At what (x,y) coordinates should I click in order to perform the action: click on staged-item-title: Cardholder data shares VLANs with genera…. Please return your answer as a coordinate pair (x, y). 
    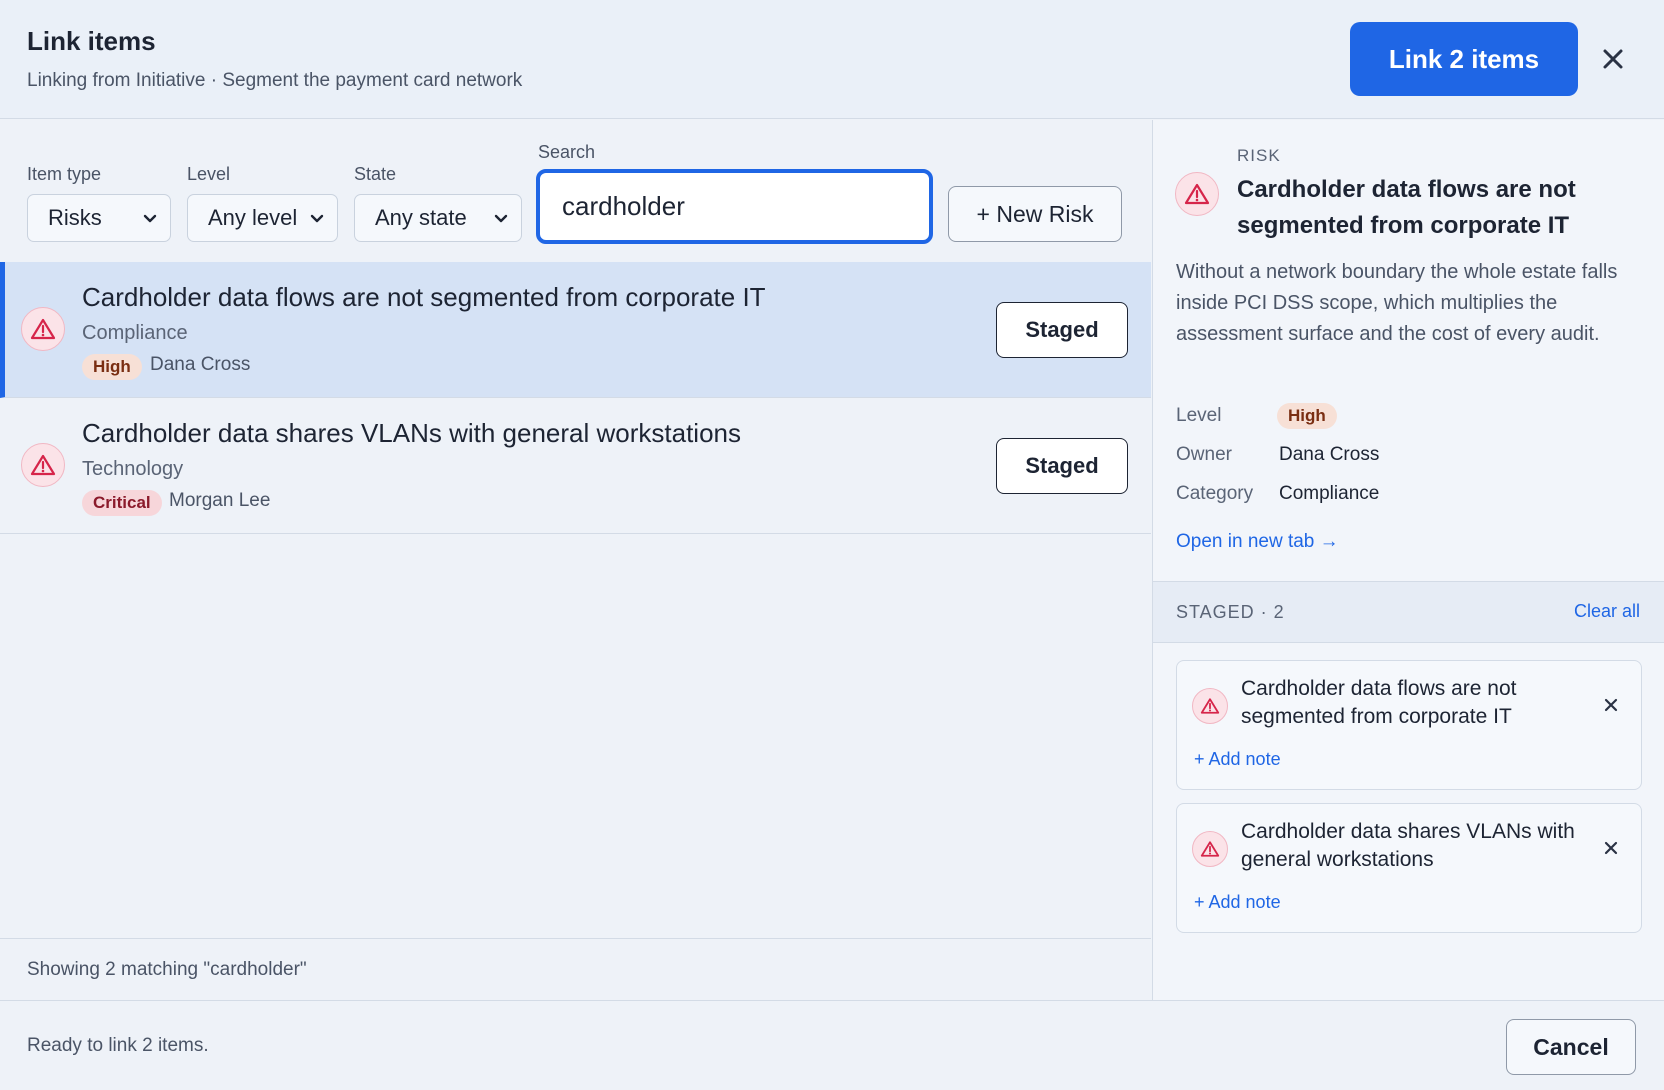
    Looking at the image, I should click on (1408, 845).